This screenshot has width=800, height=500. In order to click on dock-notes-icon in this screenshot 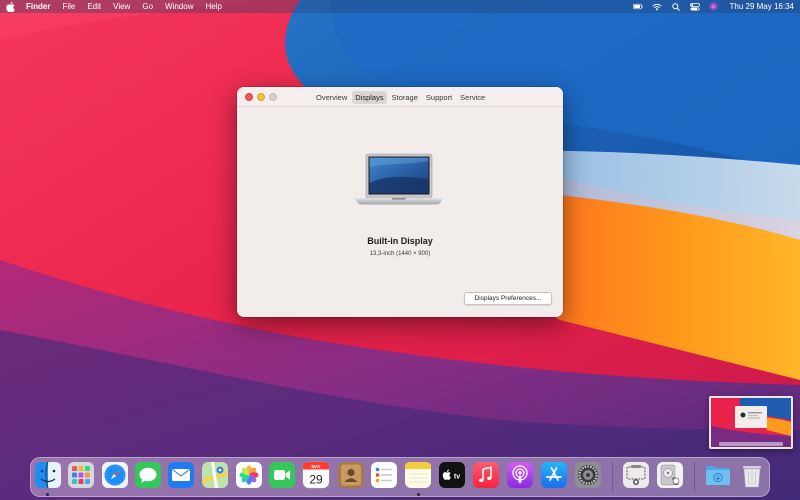, I will do `click(418, 475)`.